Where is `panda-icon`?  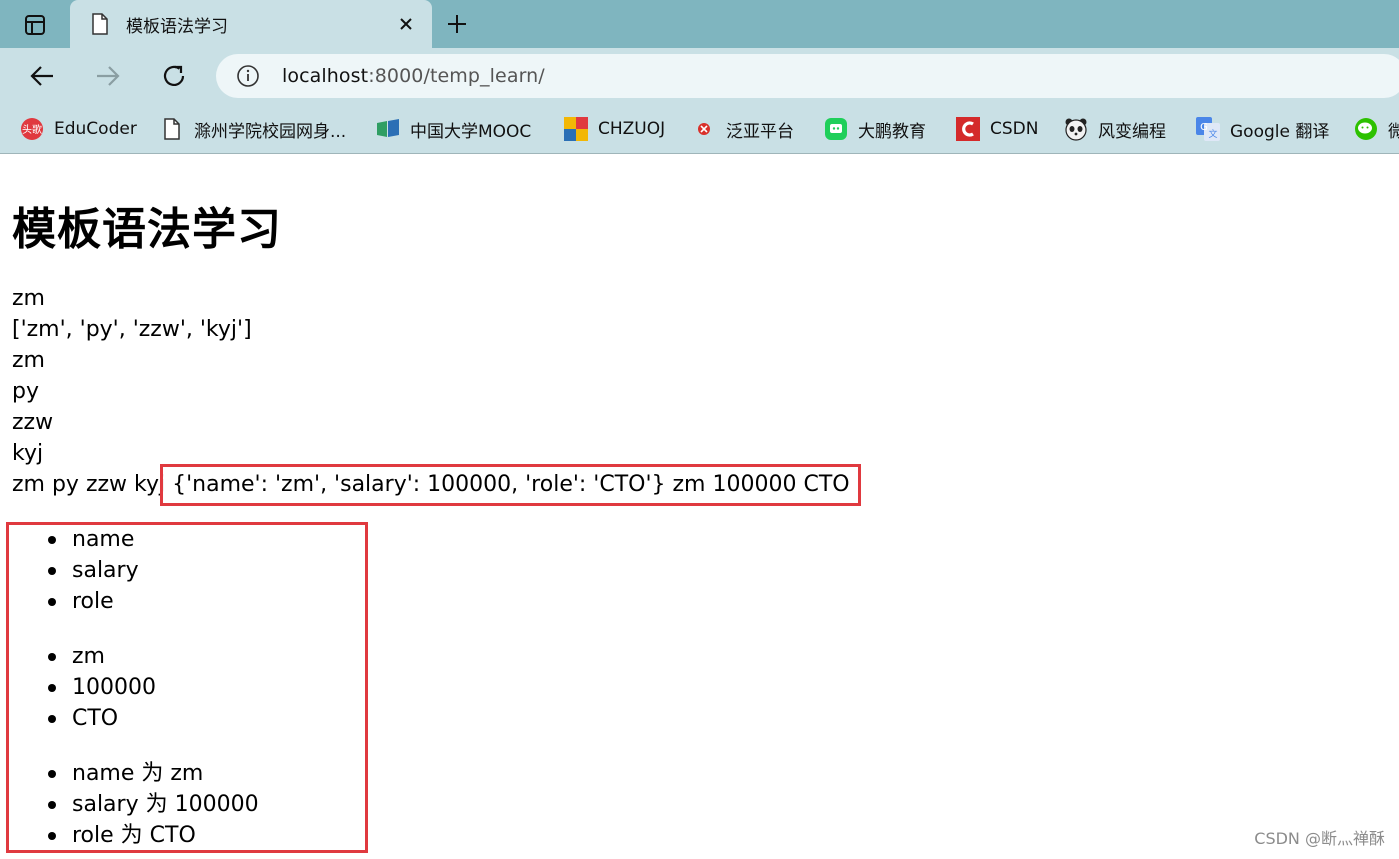 panda-icon is located at coordinates (1076, 129).